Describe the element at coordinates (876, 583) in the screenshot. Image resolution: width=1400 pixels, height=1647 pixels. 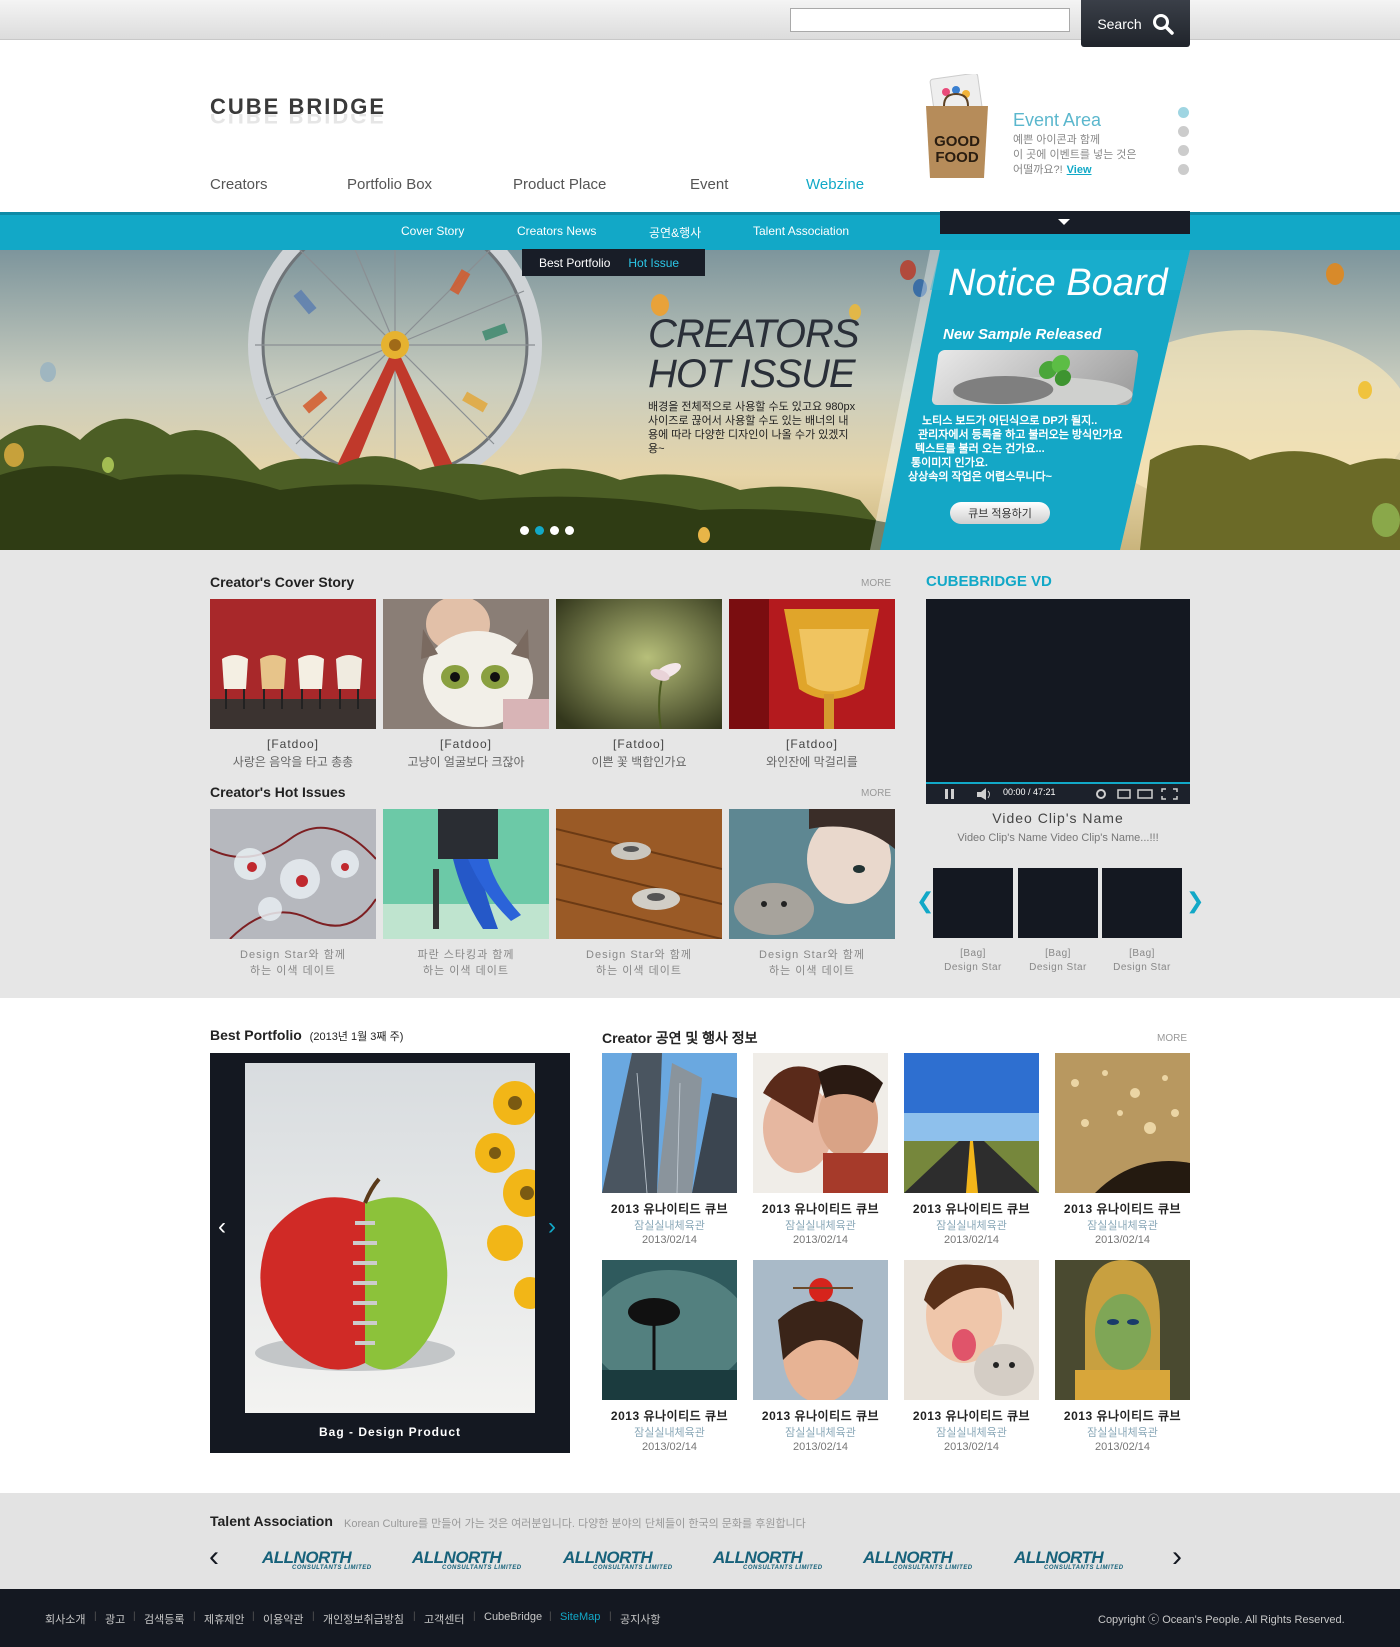
I see `cover-story-more-link: MORE` at that location.